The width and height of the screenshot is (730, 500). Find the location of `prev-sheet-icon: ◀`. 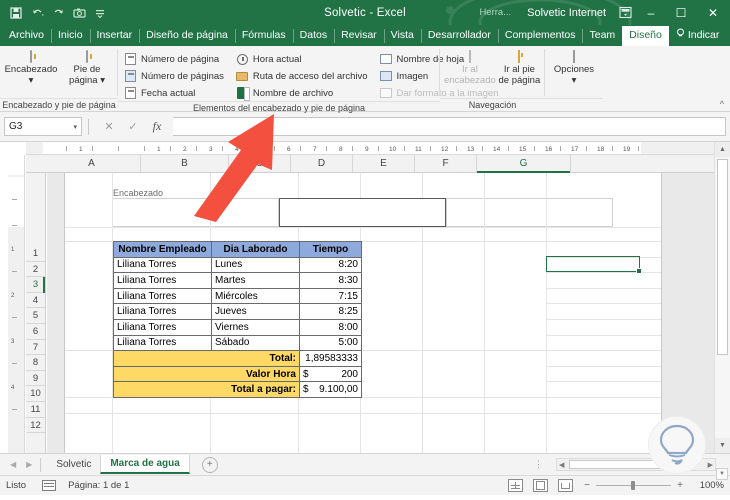

prev-sheet-icon: ◀ is located at coordinates (13, 464).